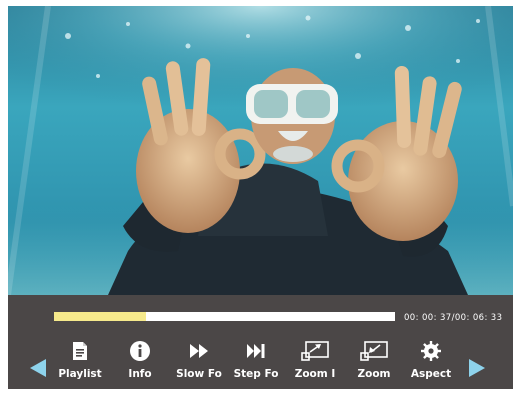 The width and height of the screenshot is (521, 394). What do you see at coordinates (80, 351) in the screenshot?
I see `playlist-icon` at bounding box center [80, 351].